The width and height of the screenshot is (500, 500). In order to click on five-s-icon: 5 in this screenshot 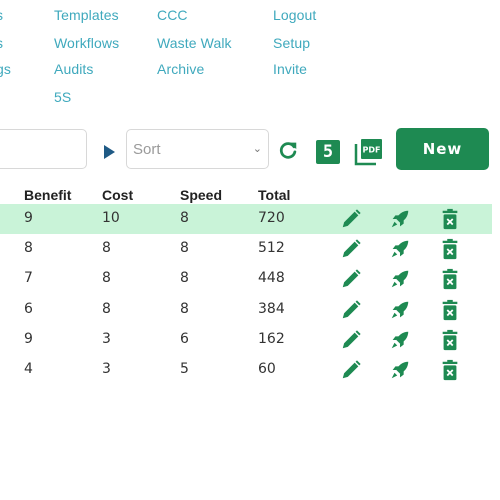, I will do `click(328, 152)`.